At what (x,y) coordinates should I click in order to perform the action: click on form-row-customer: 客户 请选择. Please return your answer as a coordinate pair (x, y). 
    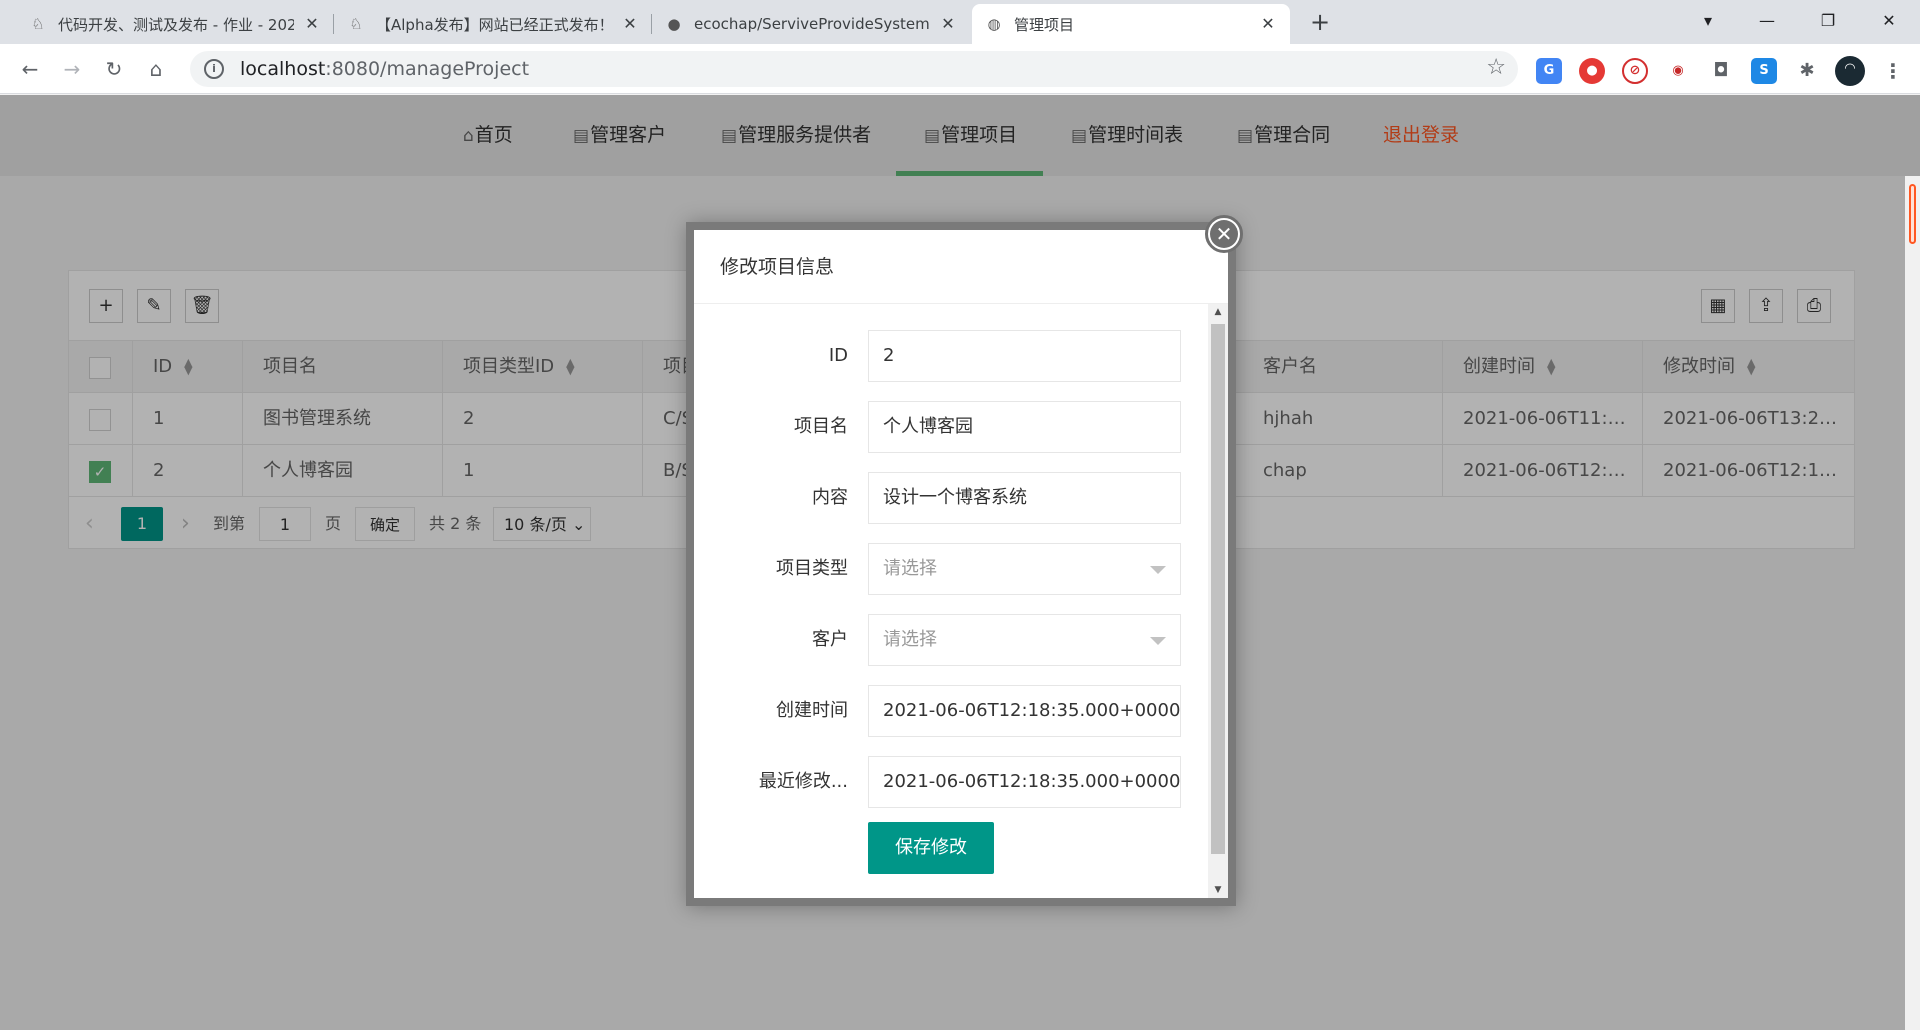
    Looking at the image, I should click on (951, 640).